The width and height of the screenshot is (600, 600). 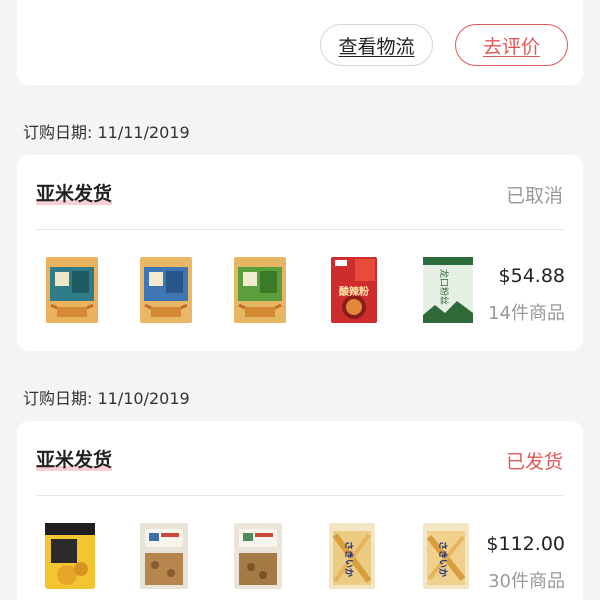 What do you see at coordinates (444, 287) in the screenshot?
I see `product-label: 龙口粉丝` at bounding box center [444, 287].